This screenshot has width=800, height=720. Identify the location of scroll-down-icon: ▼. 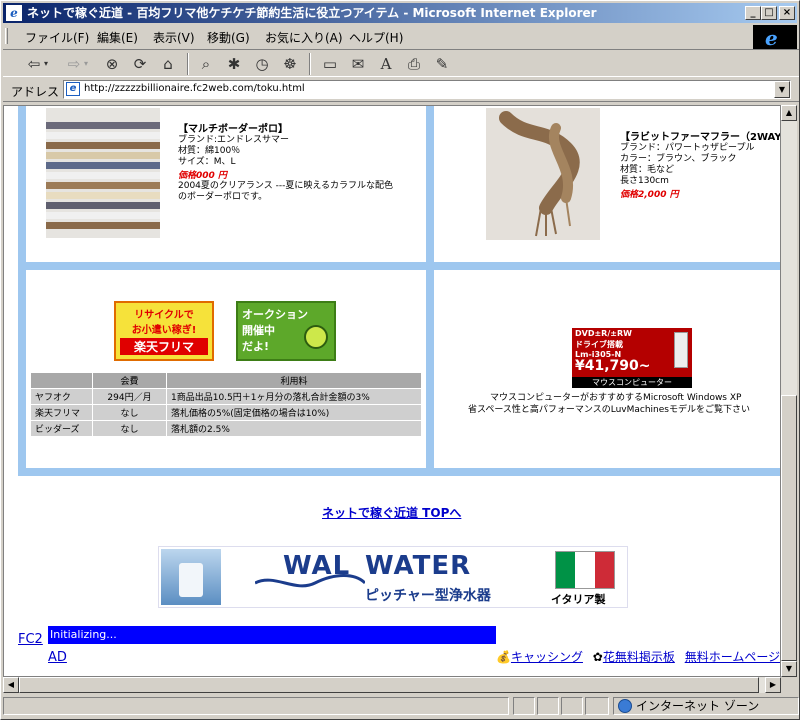
(789, 669).